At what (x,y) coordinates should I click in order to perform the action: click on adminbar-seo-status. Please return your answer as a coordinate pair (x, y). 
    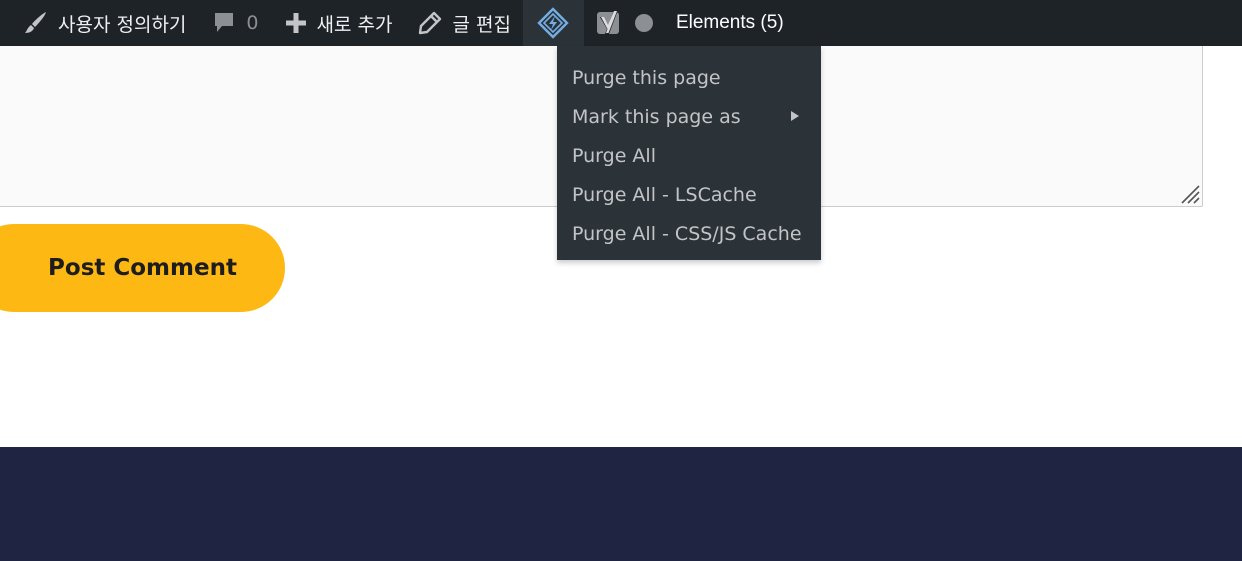
    Looking at the image, I should click on (645, 23).